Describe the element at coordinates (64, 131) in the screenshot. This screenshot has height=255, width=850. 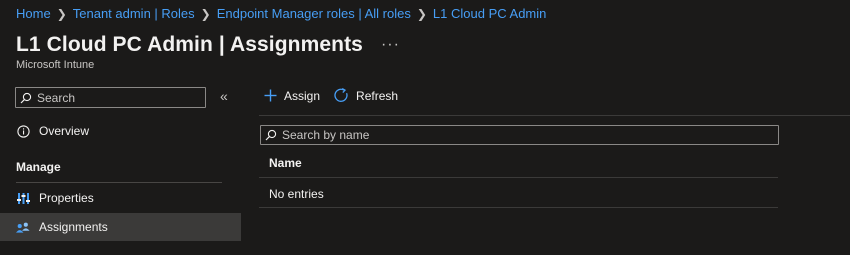
I see `sidebar-item-label: Overview` at that location.